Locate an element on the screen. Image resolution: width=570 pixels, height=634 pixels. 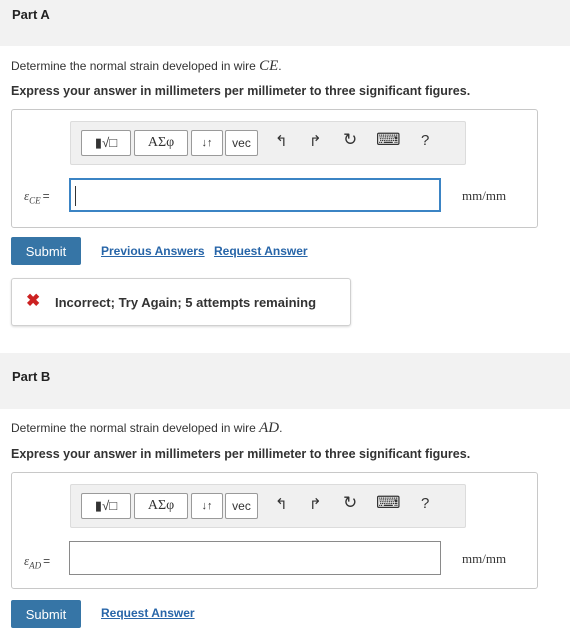
part-a-submit-button: Submit is located at coordinates (46, 251).